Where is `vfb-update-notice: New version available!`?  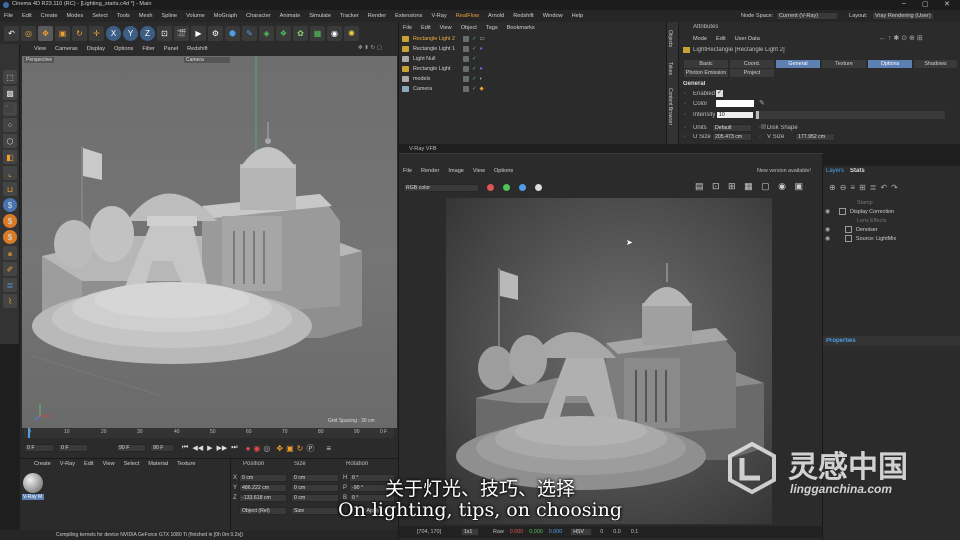 vfb-update-notice: New version available! is located at coordinates (784, 171).